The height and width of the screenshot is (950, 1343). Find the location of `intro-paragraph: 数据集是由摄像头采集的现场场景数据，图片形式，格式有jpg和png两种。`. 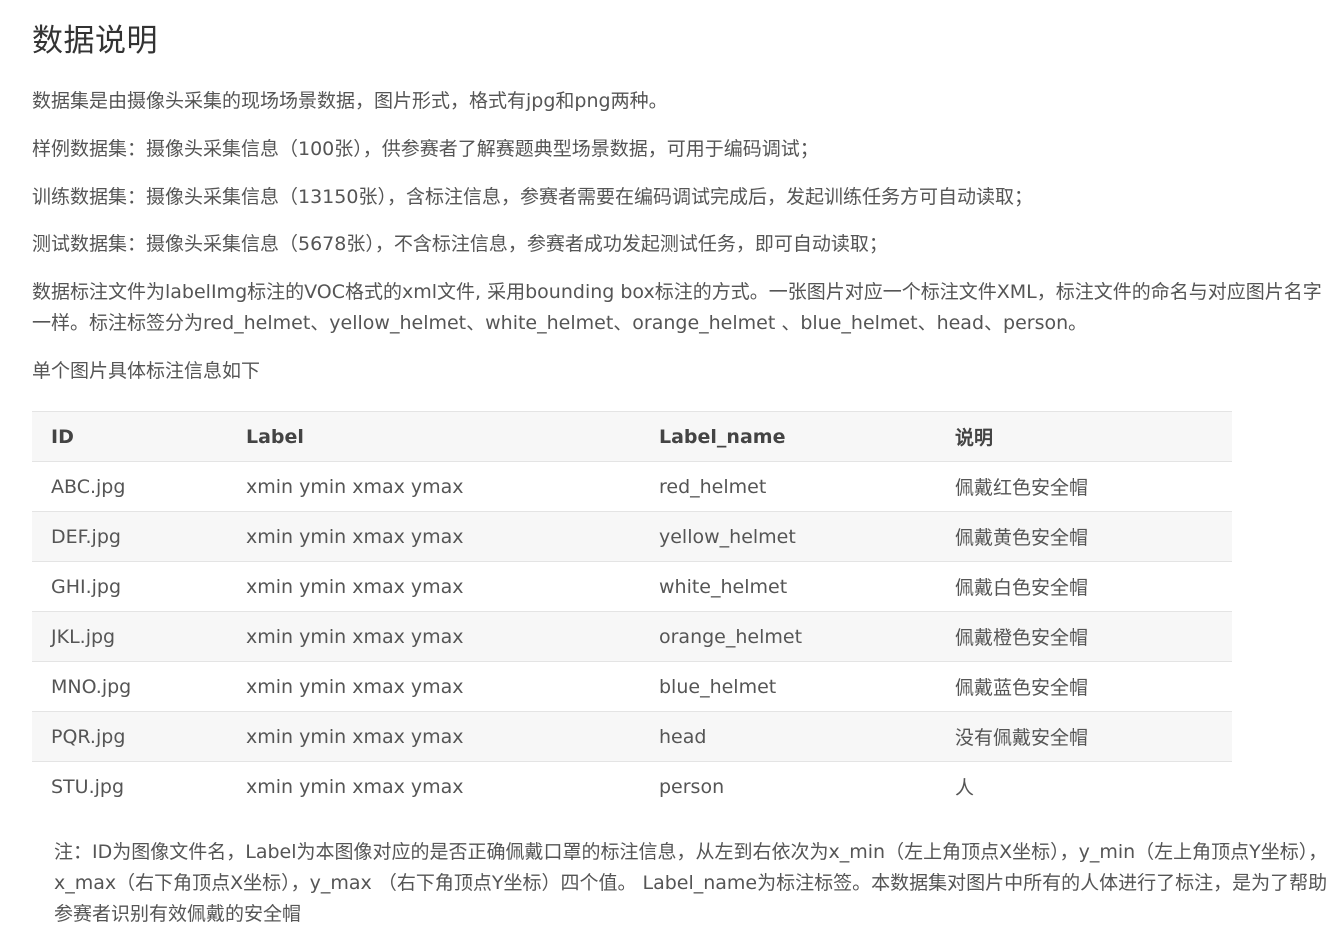

intro-paragraph: 数据集是由摄像头采集的现场场景数据，图片形式，格式有jpg和png两种。 is located at coordinates (350, 101).